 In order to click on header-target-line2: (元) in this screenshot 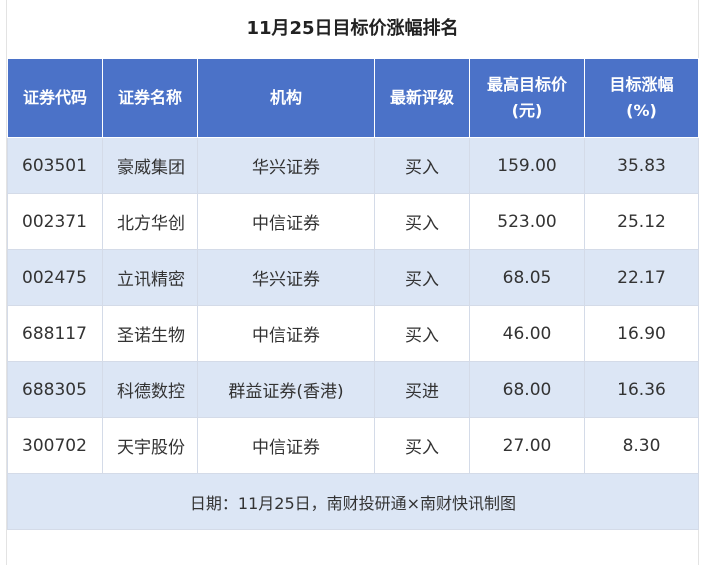, I will do `click(527, 110)`.